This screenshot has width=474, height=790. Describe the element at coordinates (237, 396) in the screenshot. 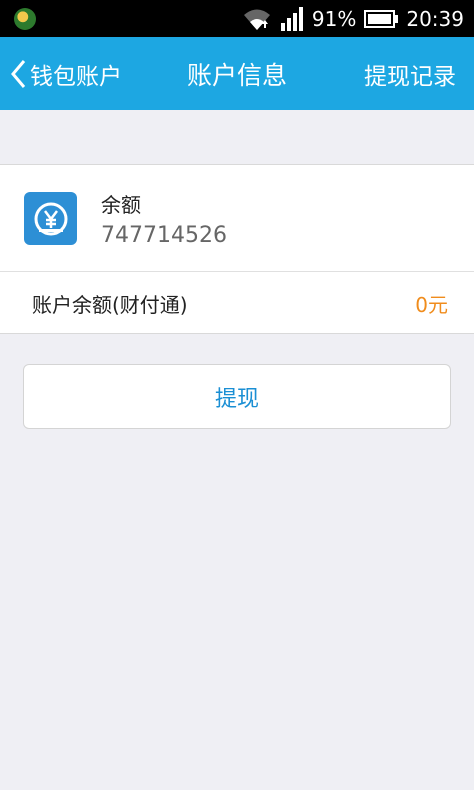

I see `withdraw-button: 提现` at that location.